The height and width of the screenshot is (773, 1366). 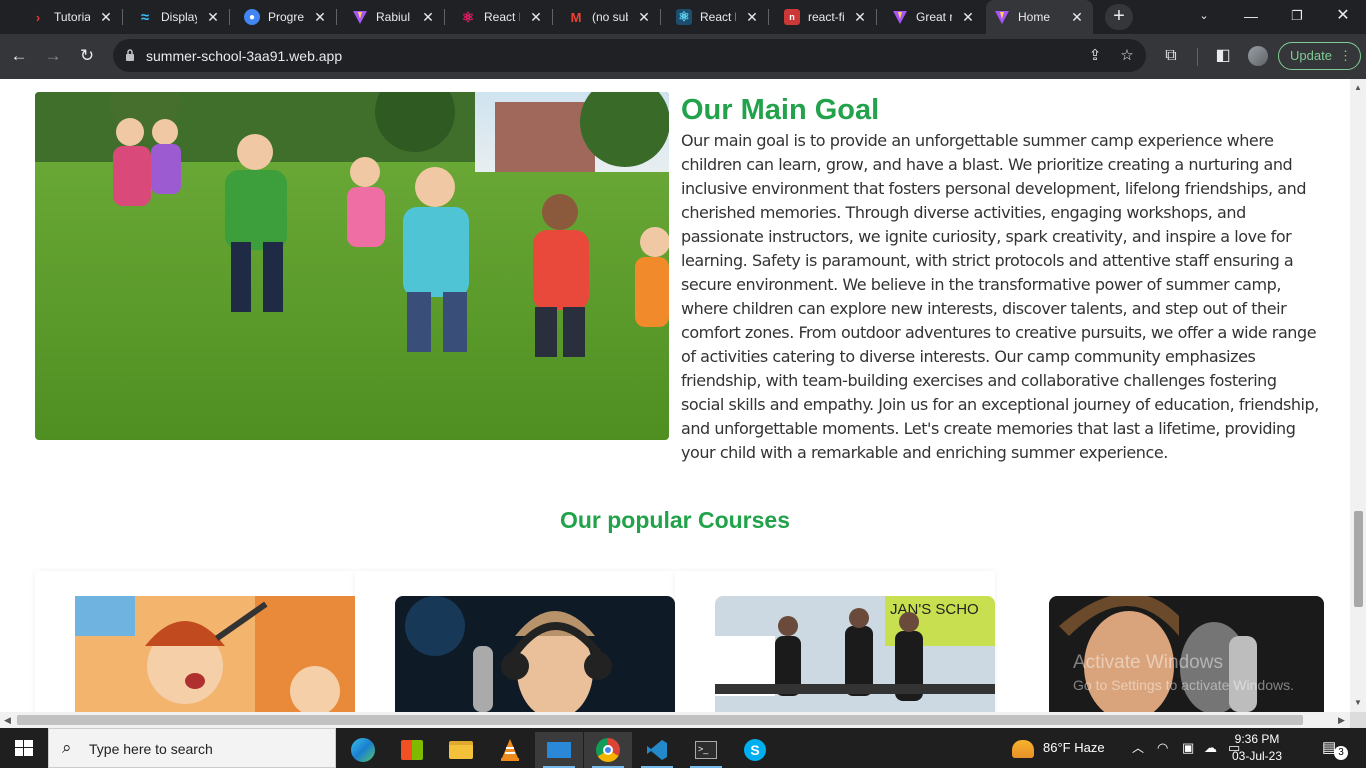 I want to click on weather-icon, so click(x=1023, y=748).